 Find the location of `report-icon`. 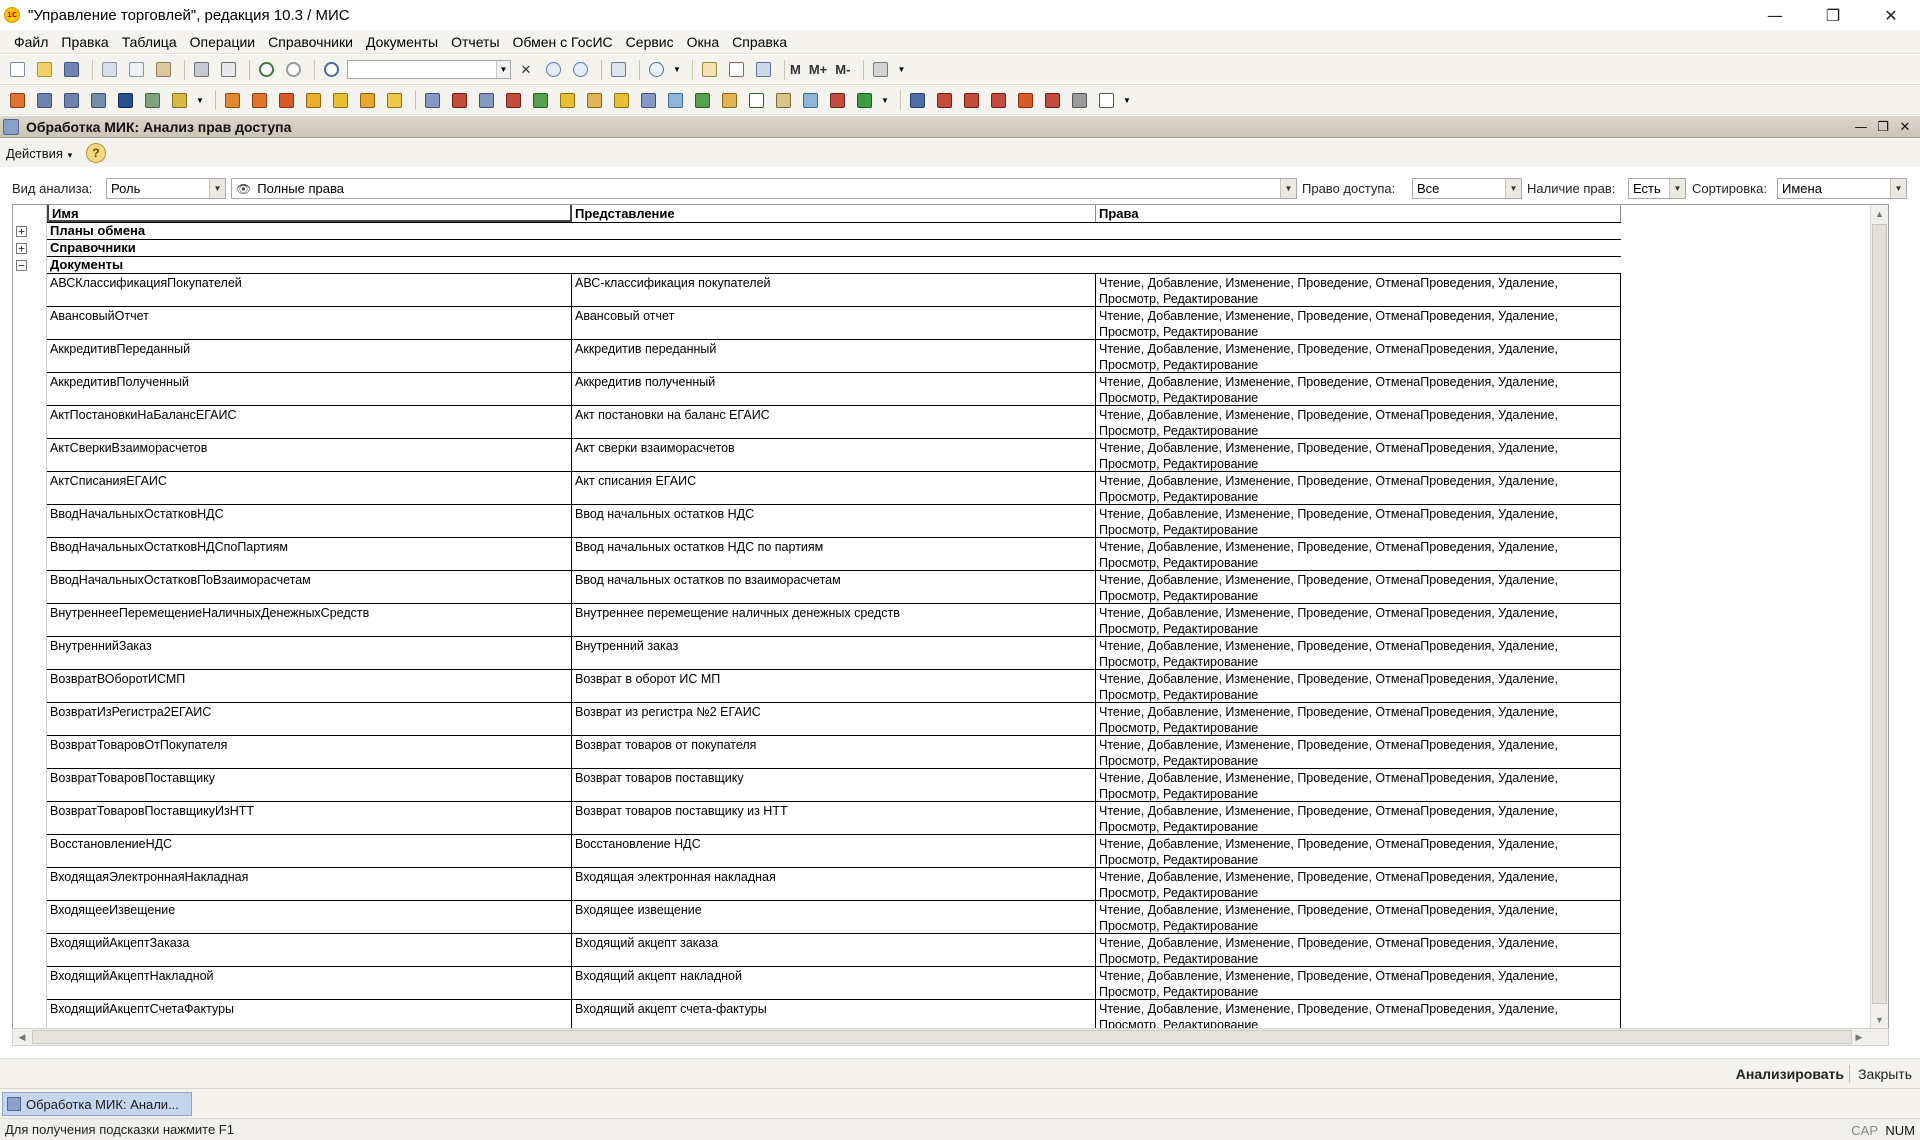

report-icon is located at coordinates (71, 100).